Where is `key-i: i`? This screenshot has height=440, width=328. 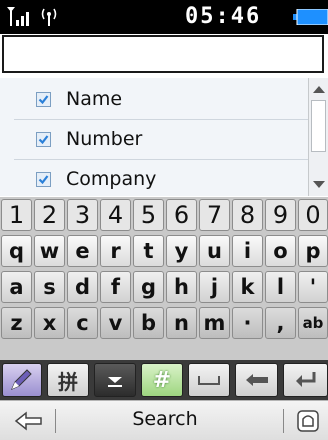
key-i: i is located at coordinates (247, 251).